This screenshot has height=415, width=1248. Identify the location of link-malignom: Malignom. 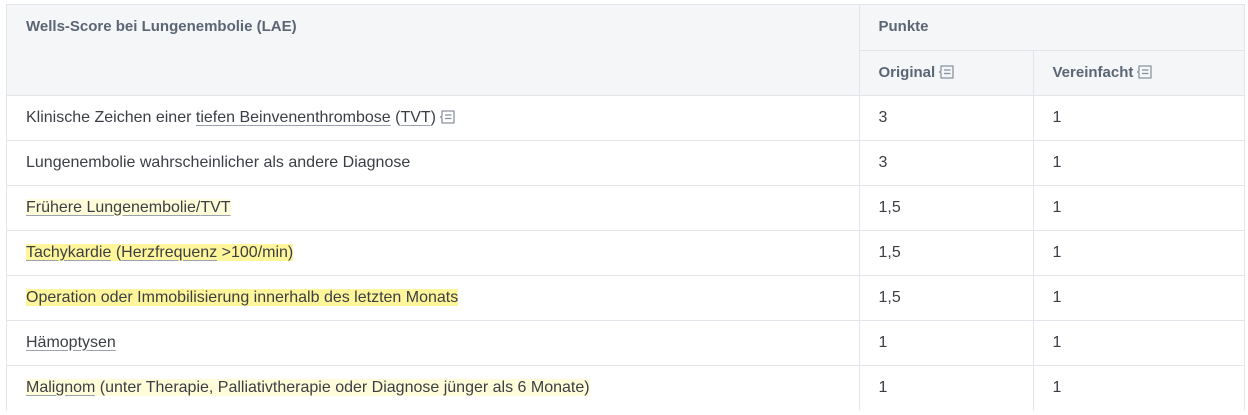
(61, 387).